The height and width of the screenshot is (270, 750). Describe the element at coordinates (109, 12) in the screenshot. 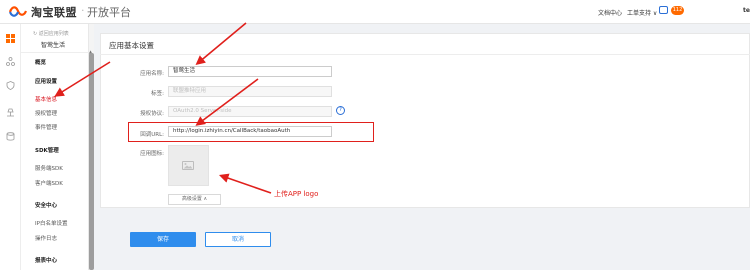

I see `platform-subtitle: 开放平台` at that location.